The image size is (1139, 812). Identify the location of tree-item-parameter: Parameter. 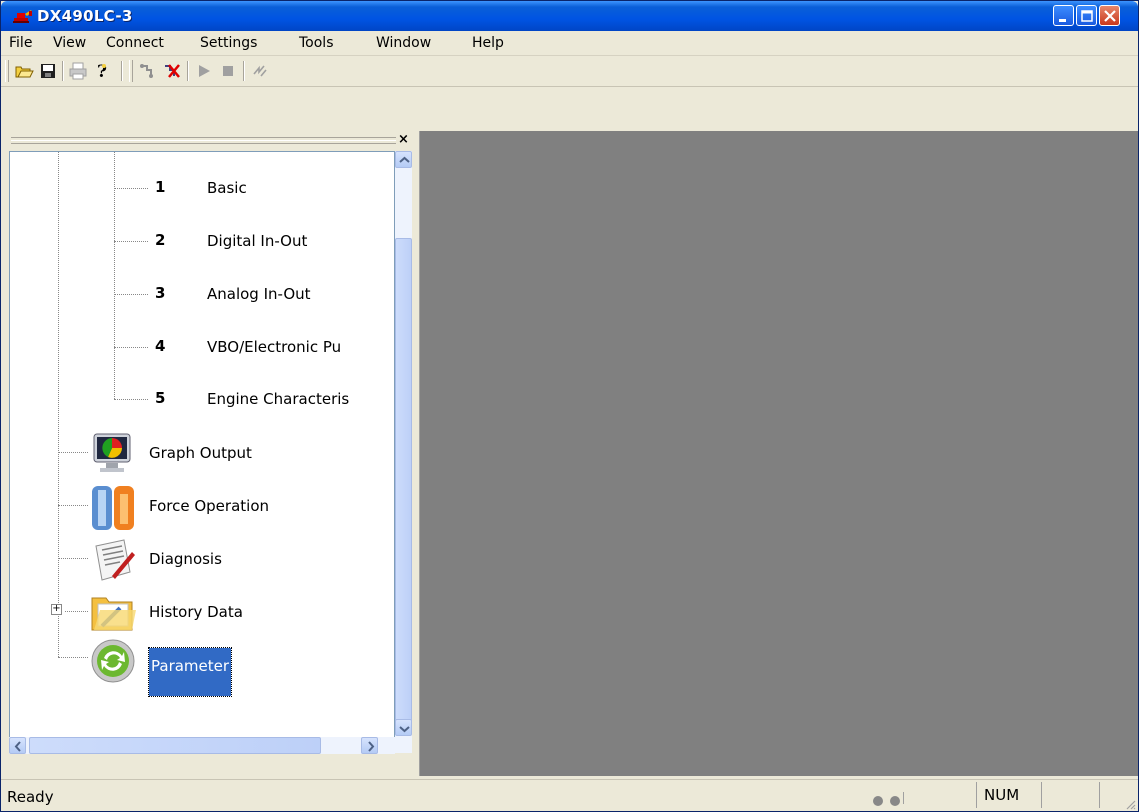
(190, 672).